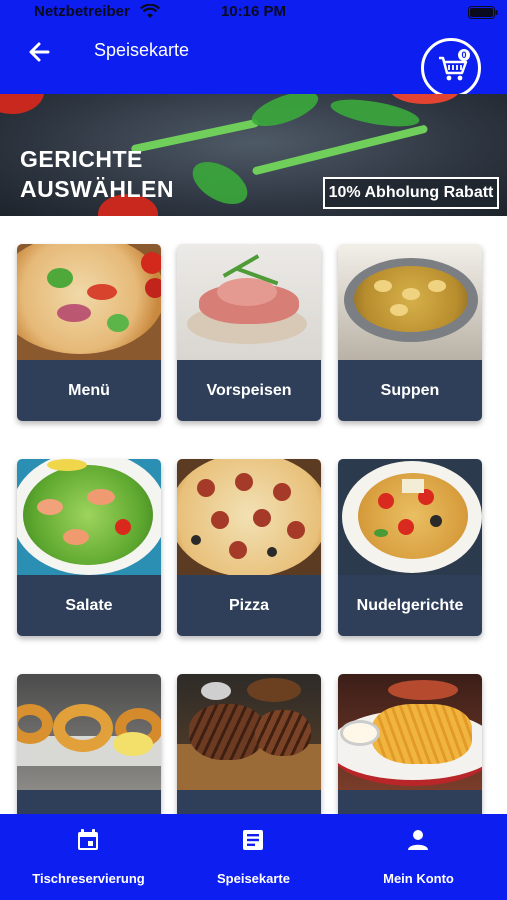 This screenshot has height=900, width=507. What do you see at coordinates (483, 12) in the screenshot?
I see `battery-icon` at bounding box center [483, 12].